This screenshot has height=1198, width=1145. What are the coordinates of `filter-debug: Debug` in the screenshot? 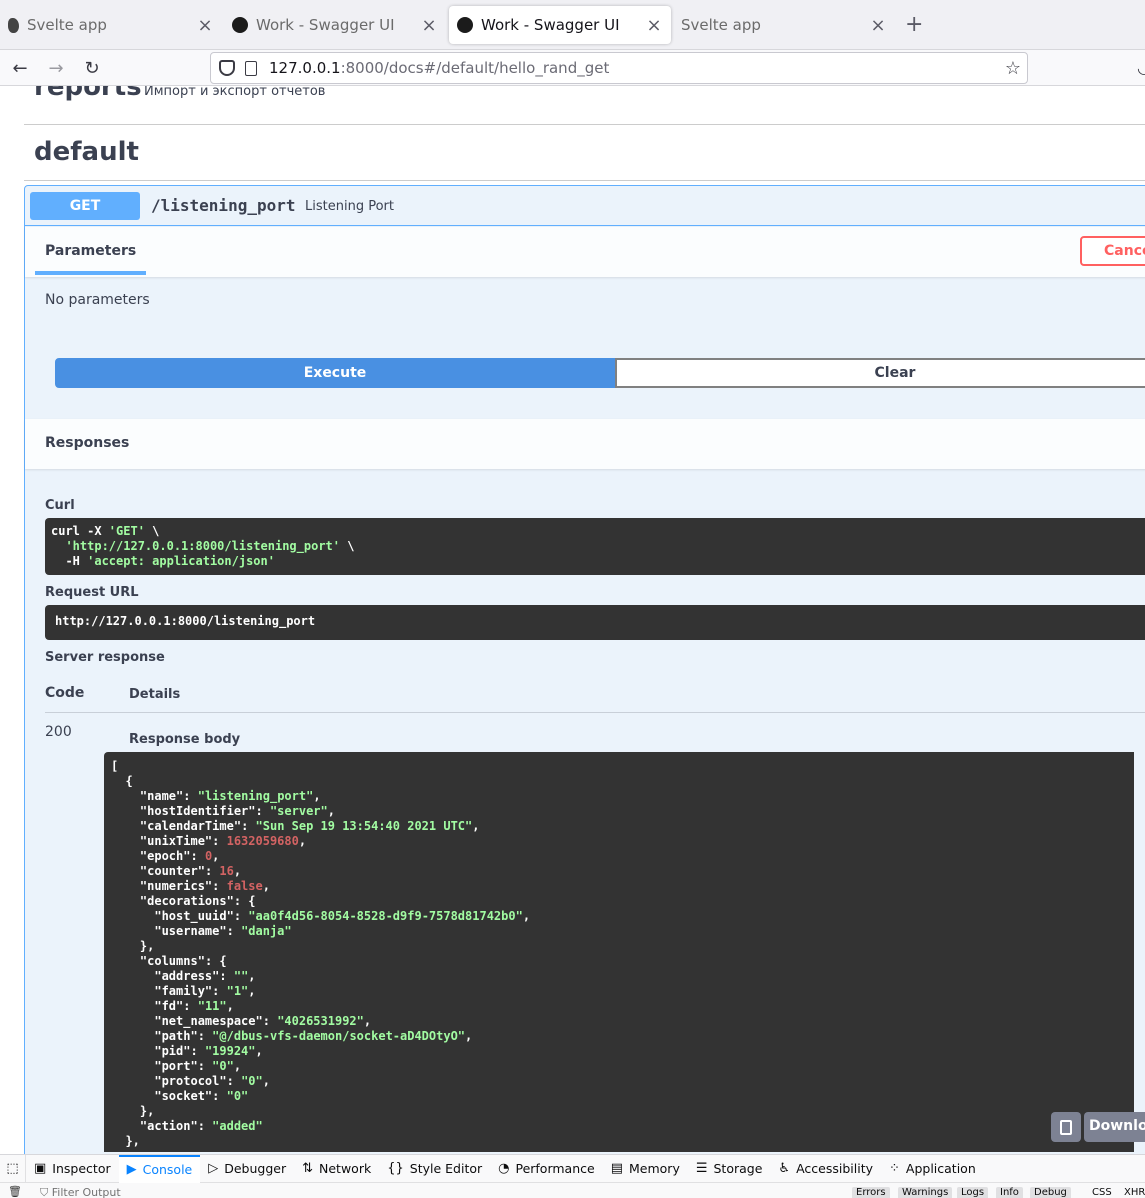 It's located at (1050, 1192).